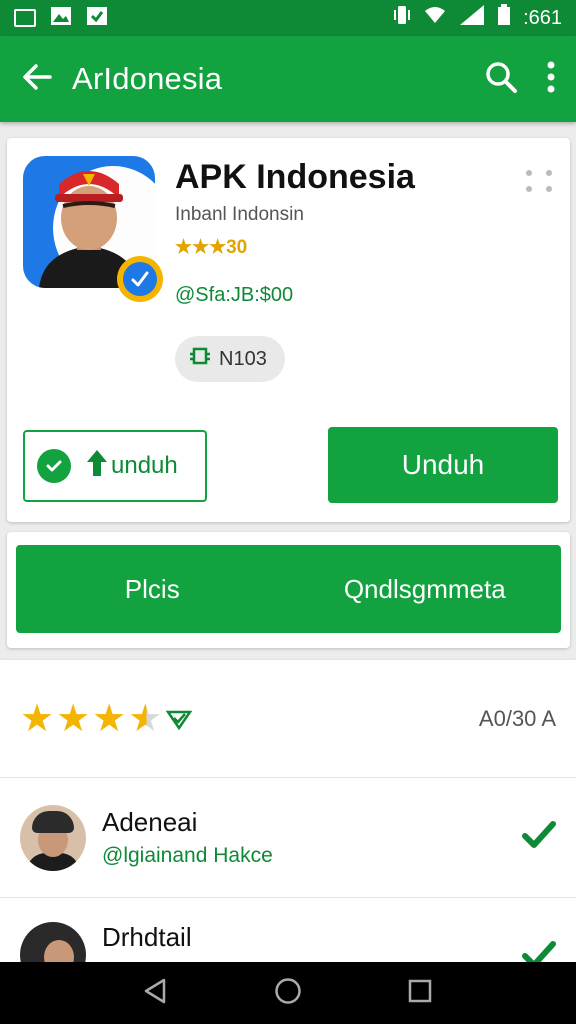  What do you see at coordinates (147, 78) in the screenshot?
I see `app-bar-title: ArIdonesia` at bounding box center [147, 78].